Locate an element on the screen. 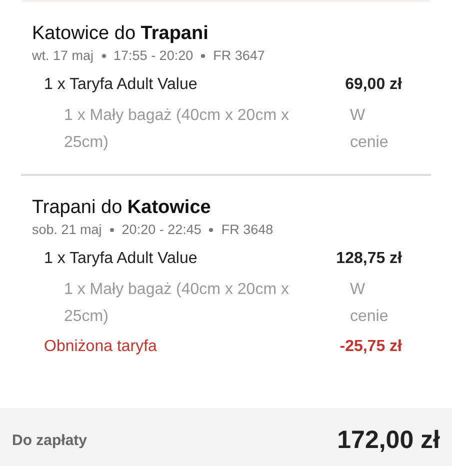 The width and height of the screenshot is (452, 466). flight-date: sob. 21 maj is located at coordinates (67, 229).